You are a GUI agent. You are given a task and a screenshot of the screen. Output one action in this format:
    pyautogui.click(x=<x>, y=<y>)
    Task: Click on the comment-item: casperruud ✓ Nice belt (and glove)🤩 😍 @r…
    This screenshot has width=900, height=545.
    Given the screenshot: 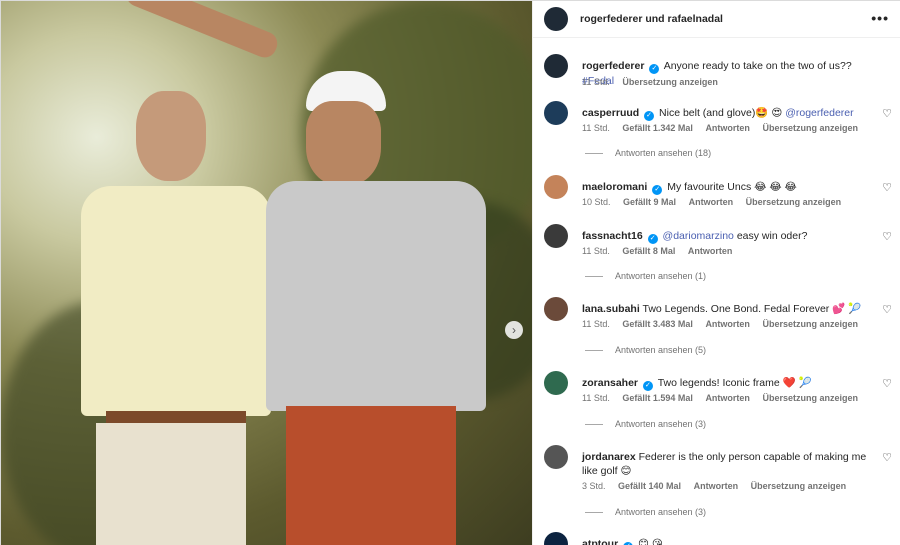 What is the action you would take?
    pyautogui.click(x=719, y=136)
    